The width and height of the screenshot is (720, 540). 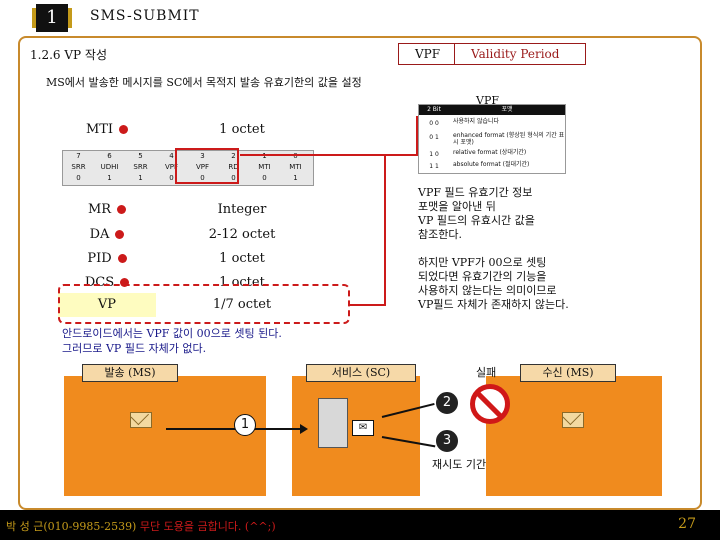 What do you see at coordinates (193, 130) in the screenshot?
I see `field-row: MTI 1 octet` at bounding box center [193, 130].